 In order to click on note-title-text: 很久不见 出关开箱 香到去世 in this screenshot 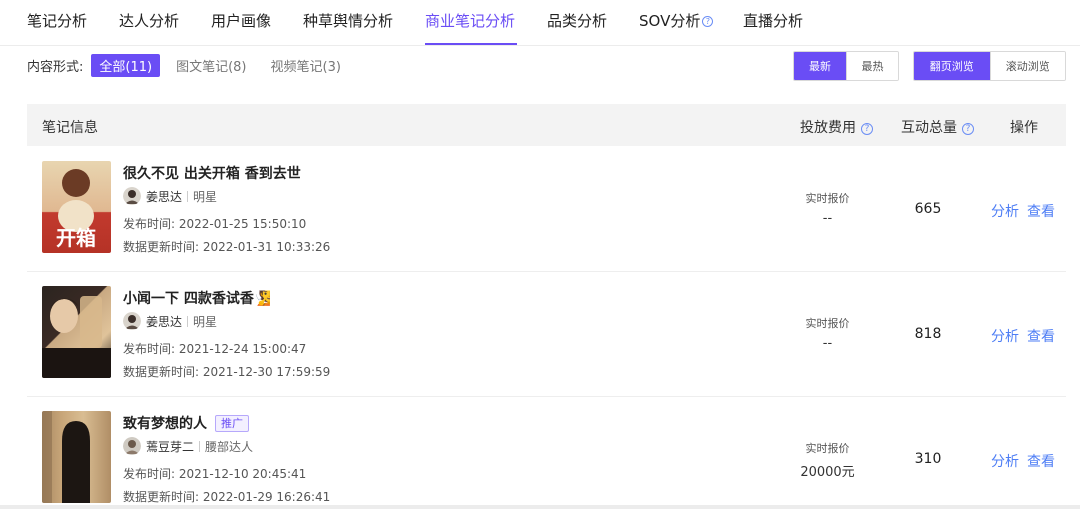, I will do `click(212, 174)`.